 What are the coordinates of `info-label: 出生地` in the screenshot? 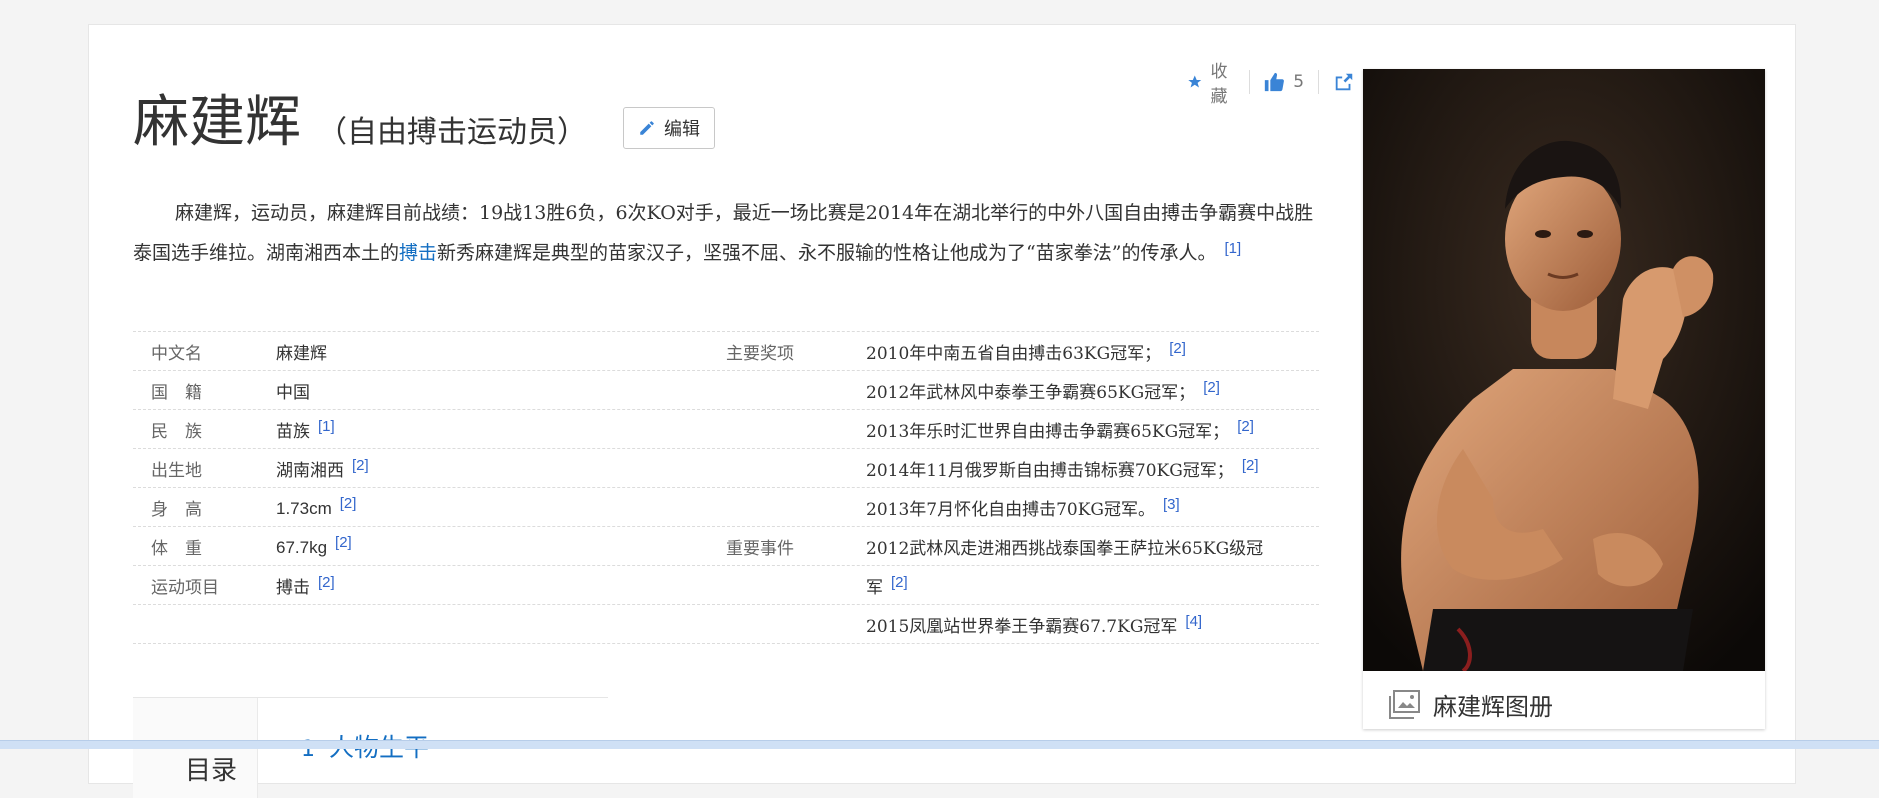 It's located at (176, 470).